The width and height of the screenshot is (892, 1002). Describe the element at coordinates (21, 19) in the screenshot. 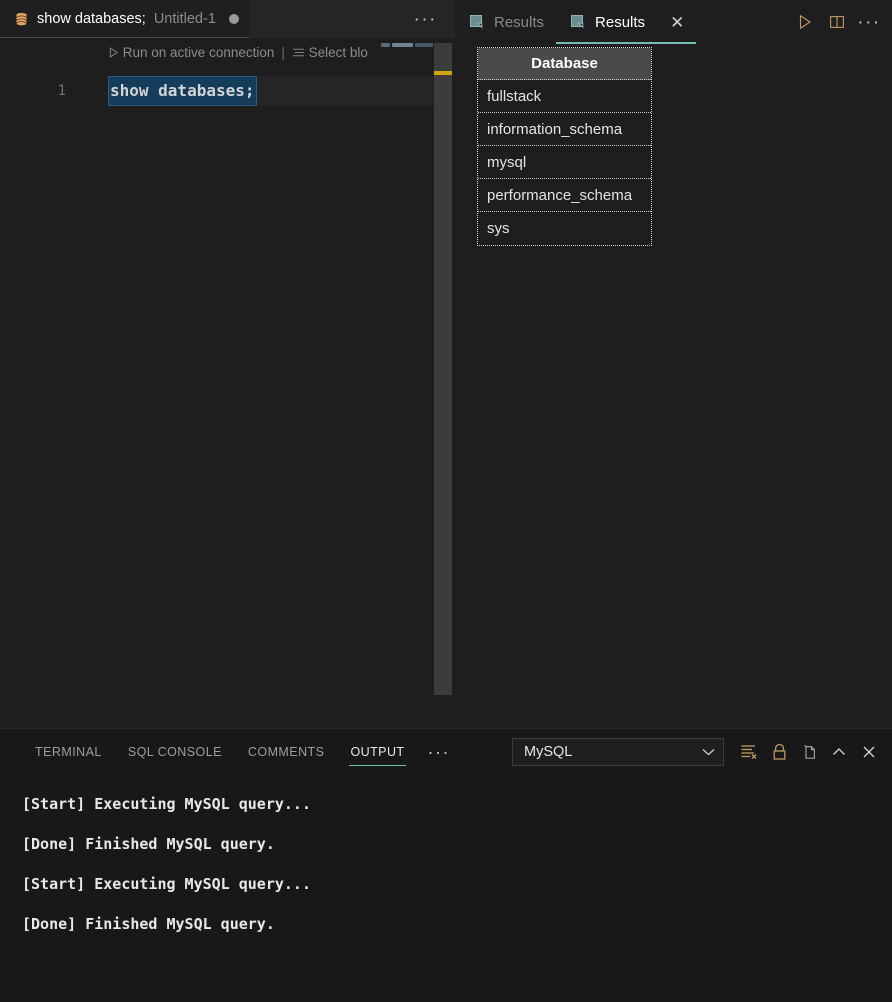

I see `database-icon` at that location.